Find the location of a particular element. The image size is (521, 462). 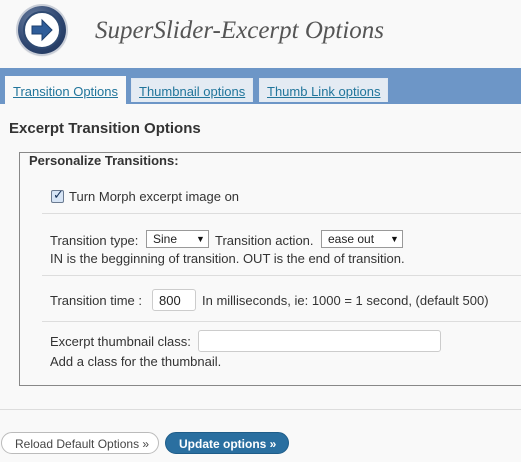

transition-action-label: Transition action. is located at coordinates (264, 240).